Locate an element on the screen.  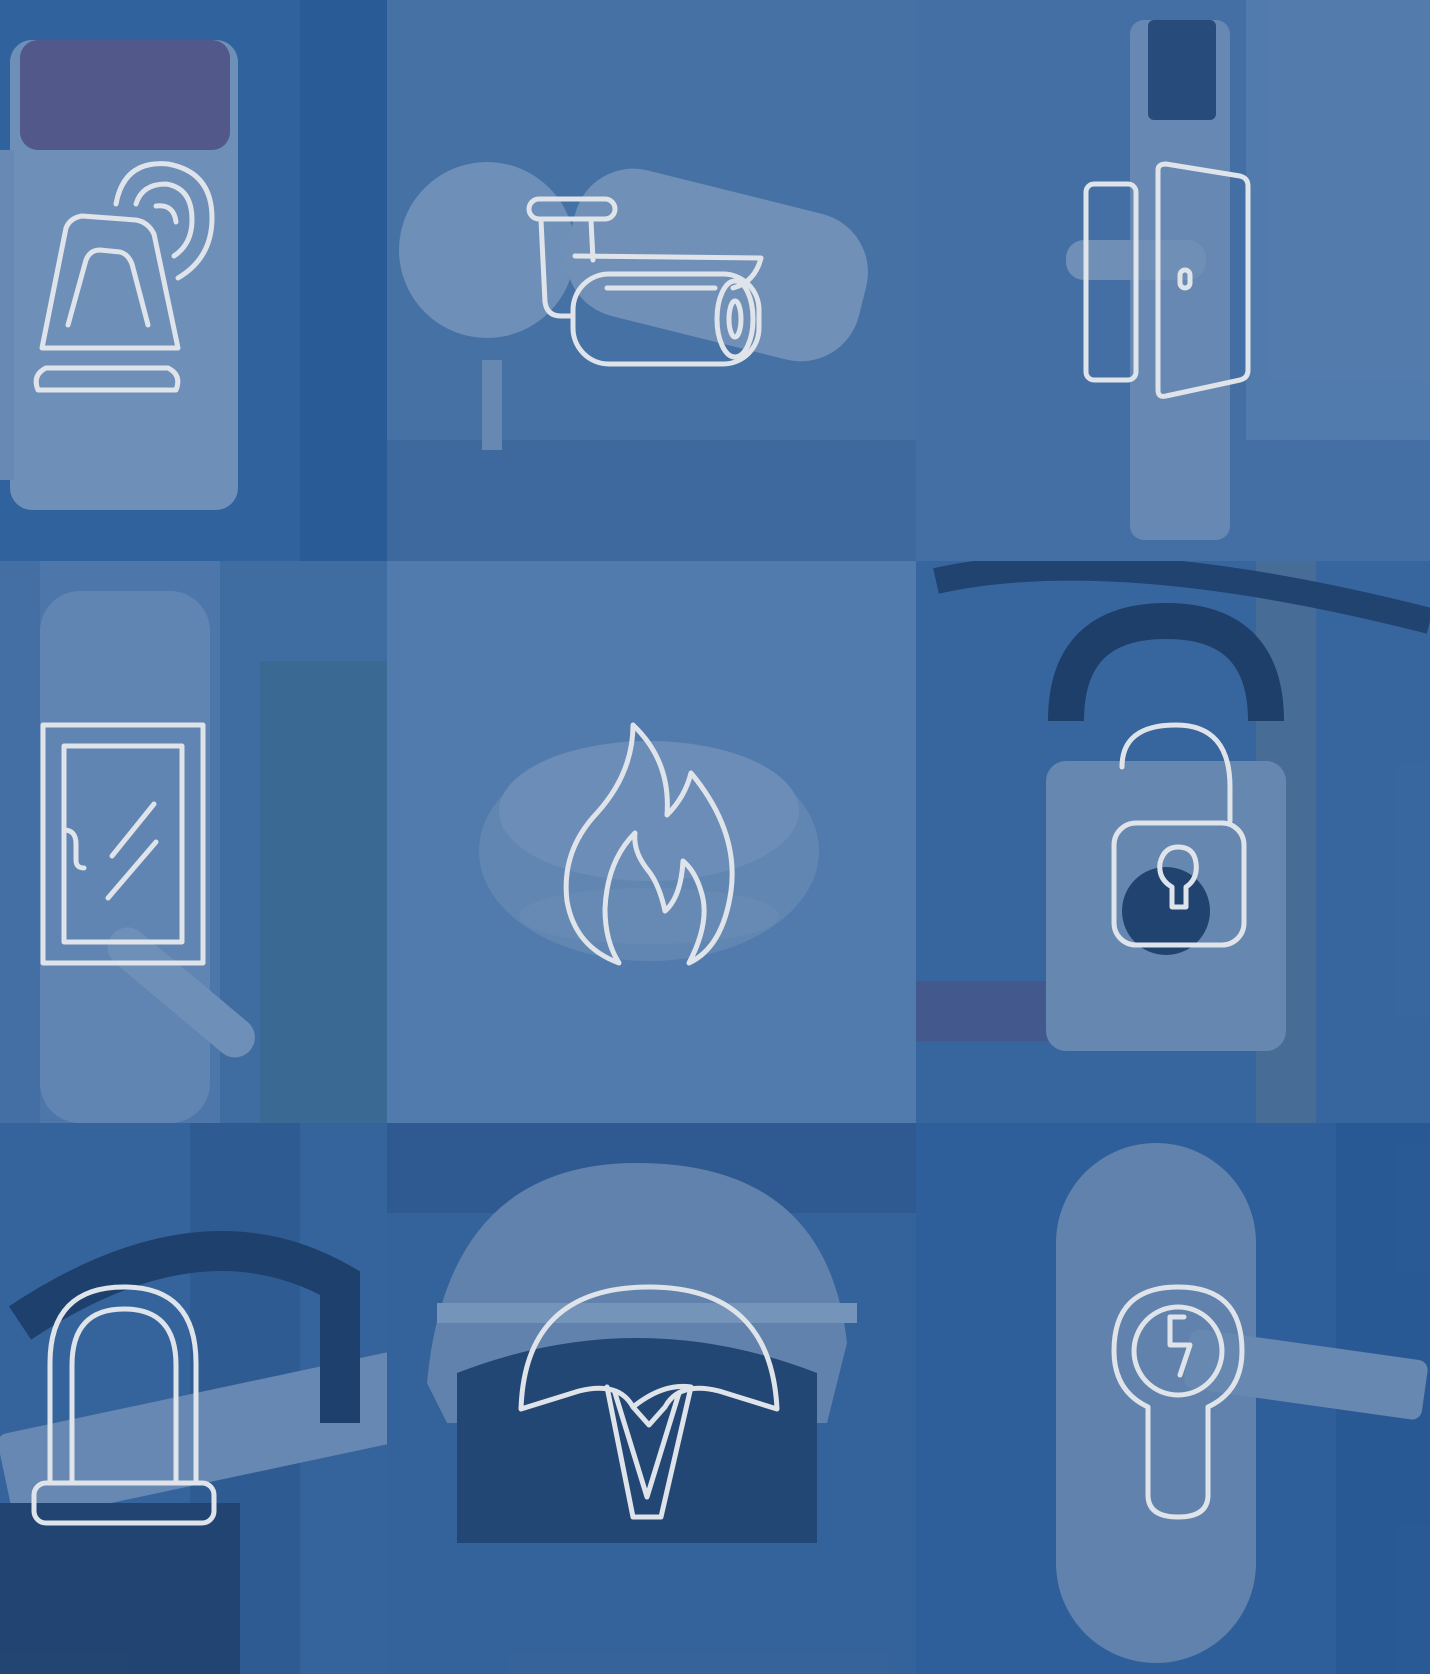
bike-helmet-tile is located at coordinates (651, 1398).